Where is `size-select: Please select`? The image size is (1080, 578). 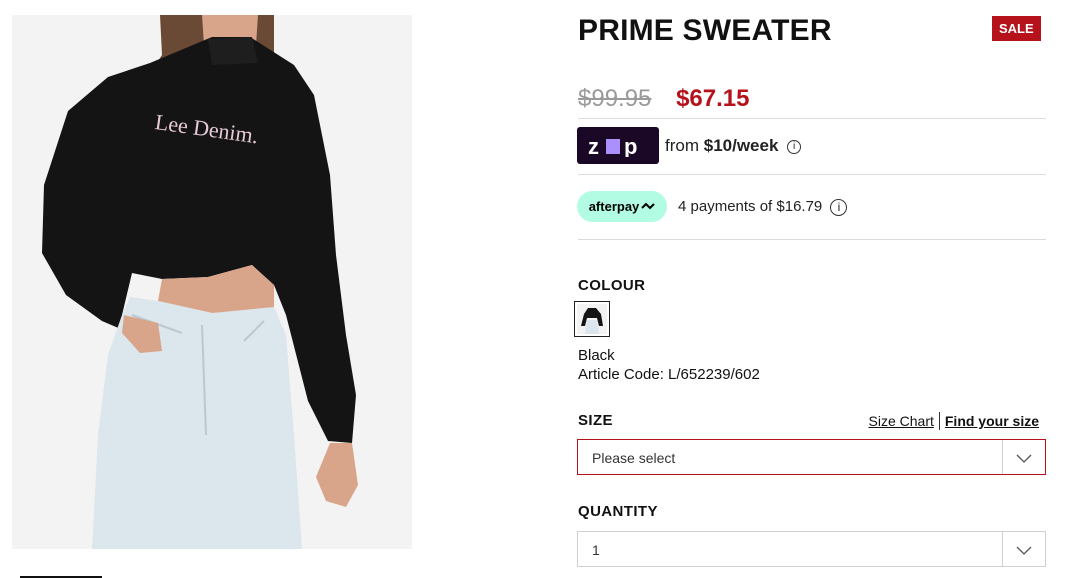 size-select: Please select is located at coordinates (811, 457).